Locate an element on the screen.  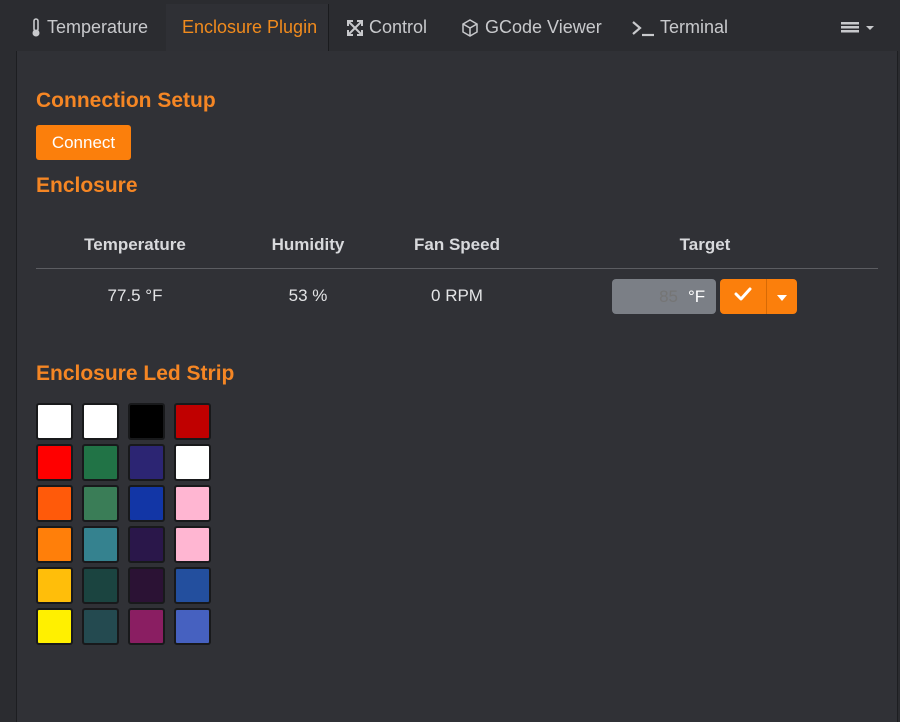
chevron-down-icon is located at coordinates (782, 297).